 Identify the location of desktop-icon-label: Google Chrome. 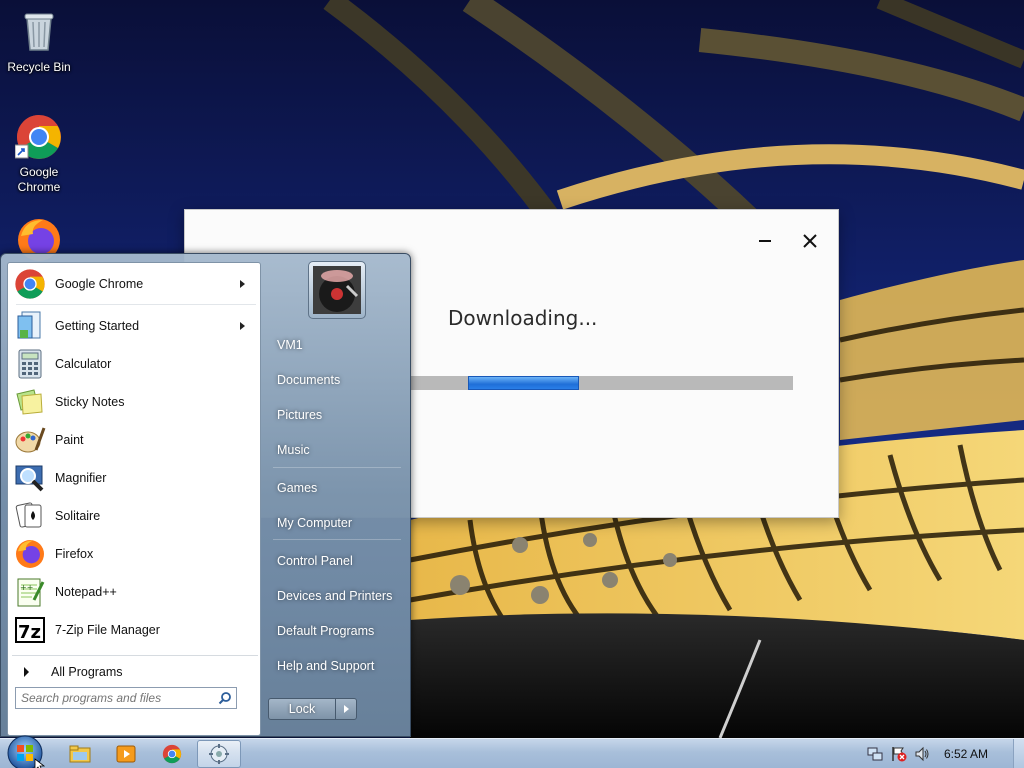
(39, 179).